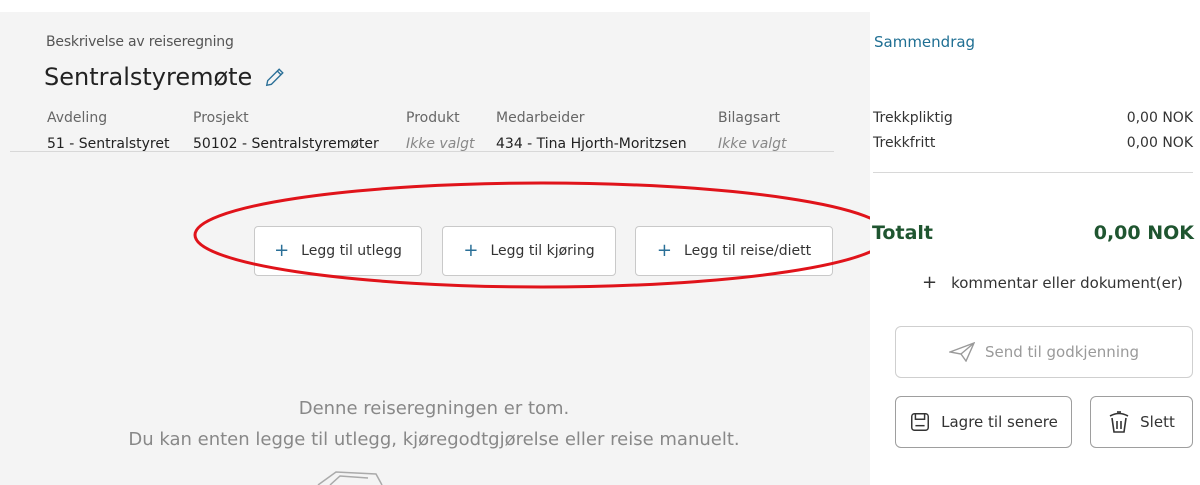 Image resolution: width=1200 pixels, height=485 pixels. I want to click on field-voucher-type: Bilagsart Ikke valgt, so click(752, 131).